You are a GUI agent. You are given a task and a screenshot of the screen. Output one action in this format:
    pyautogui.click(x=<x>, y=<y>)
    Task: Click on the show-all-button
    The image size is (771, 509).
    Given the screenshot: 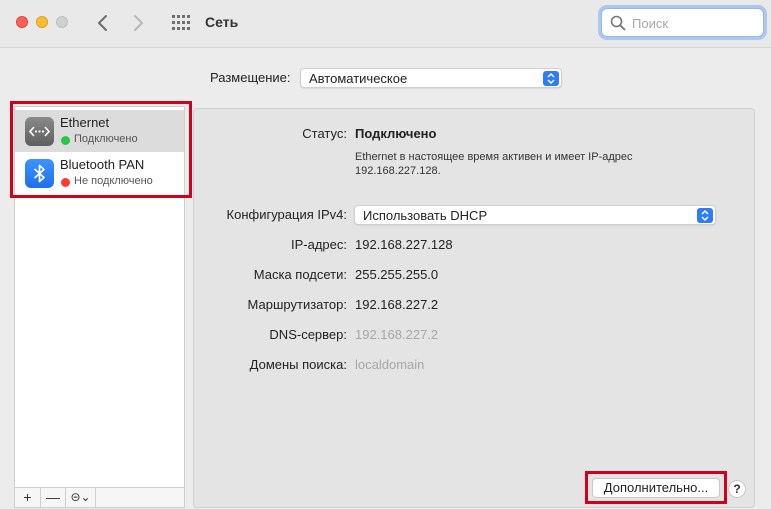 What is the action you would take?
    pyautogui.click(x=181, y=23)
    